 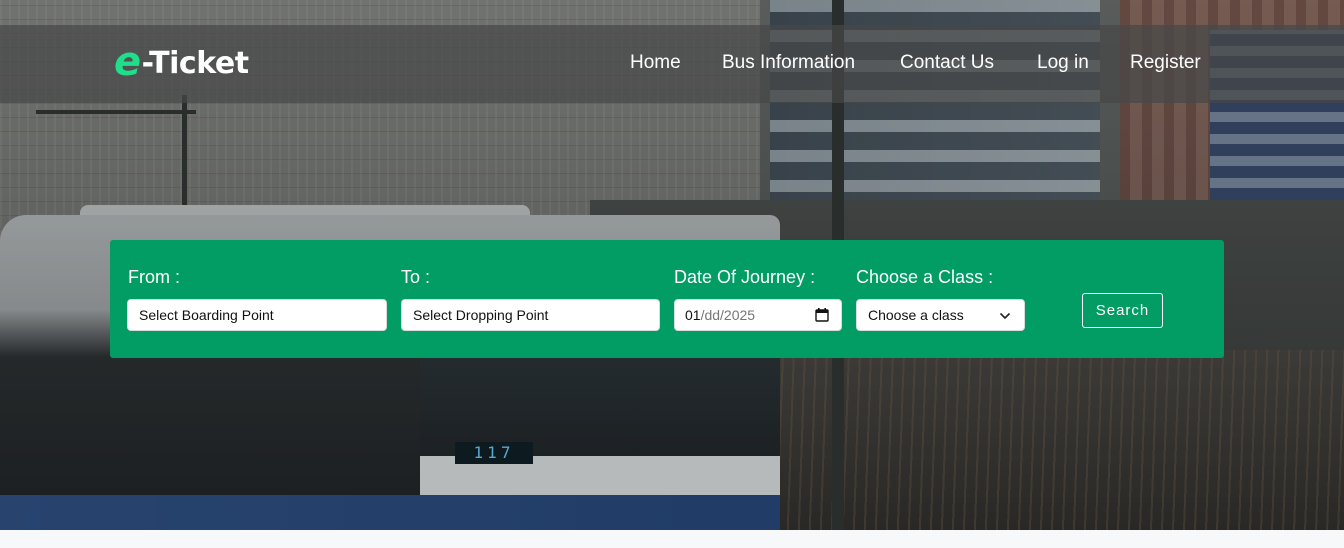 What do you see at coordinates (1063, 63) in the screenshot?
I see `nav-login-link: Log in` at bounding box center [1063, 63].